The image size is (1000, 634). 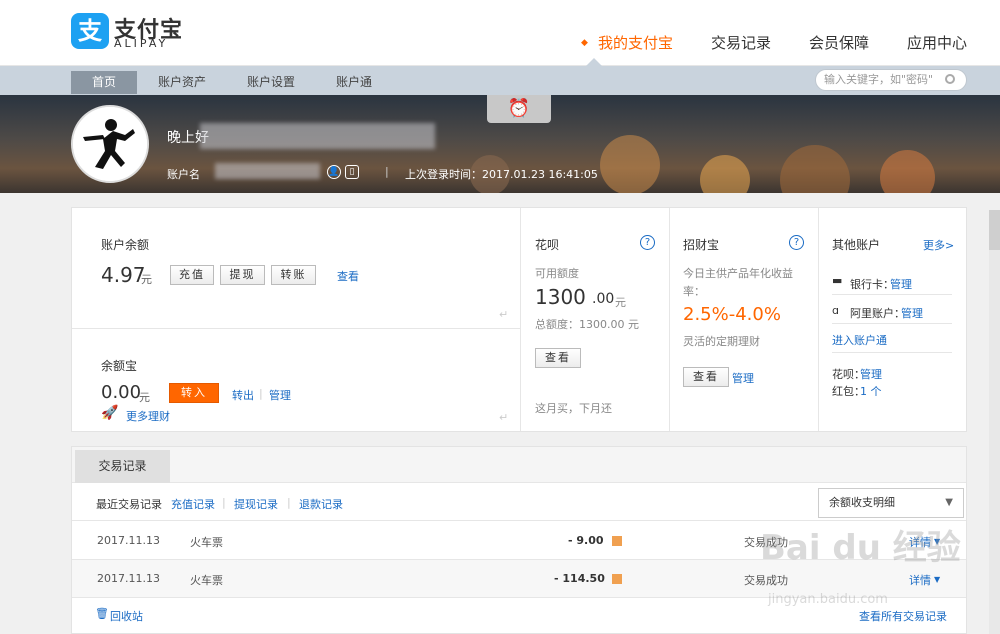 I want to click on ali-account-manage-link: 管理, so click(x=912, y=313).